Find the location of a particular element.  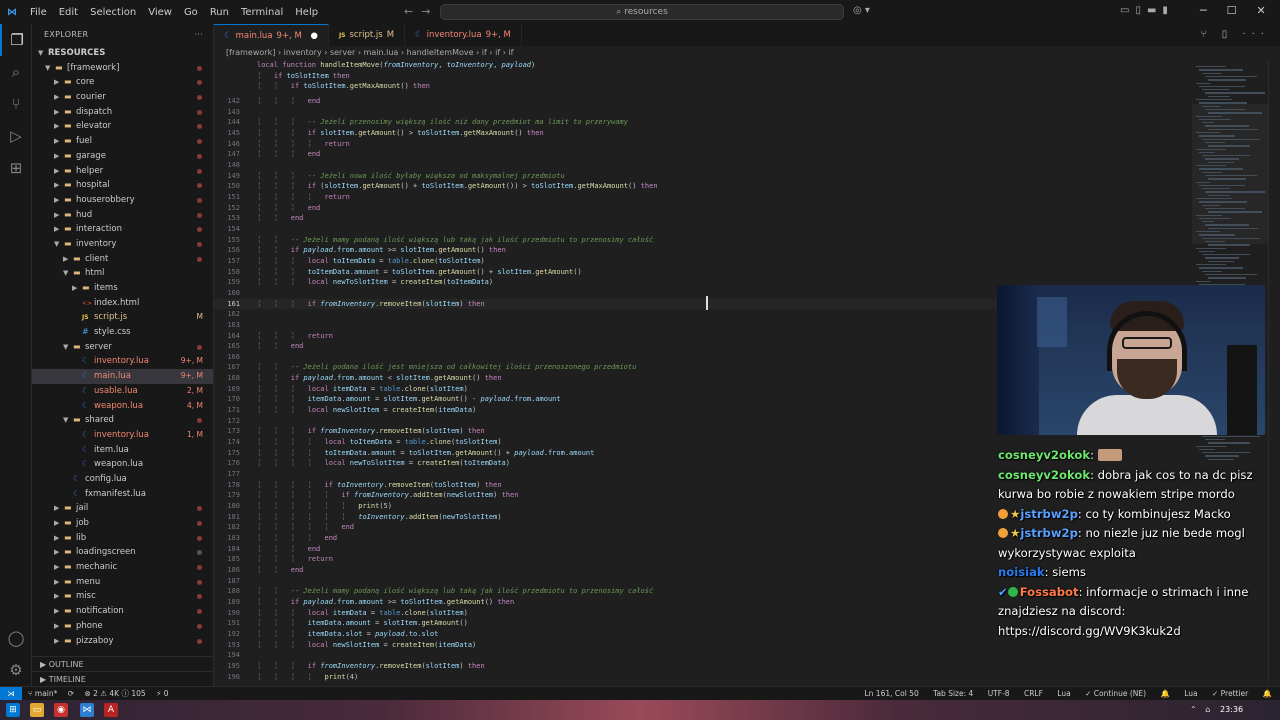

tree-item: ☾ item.lua is located at coordinates (122, 450).